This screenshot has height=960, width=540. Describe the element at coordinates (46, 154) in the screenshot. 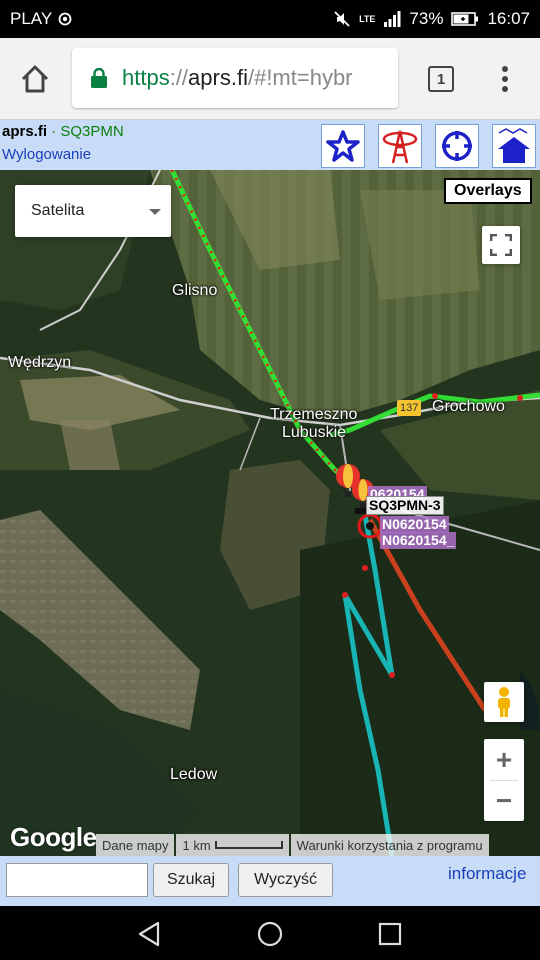

I see `logout-link: Wylogowanie` at that location.